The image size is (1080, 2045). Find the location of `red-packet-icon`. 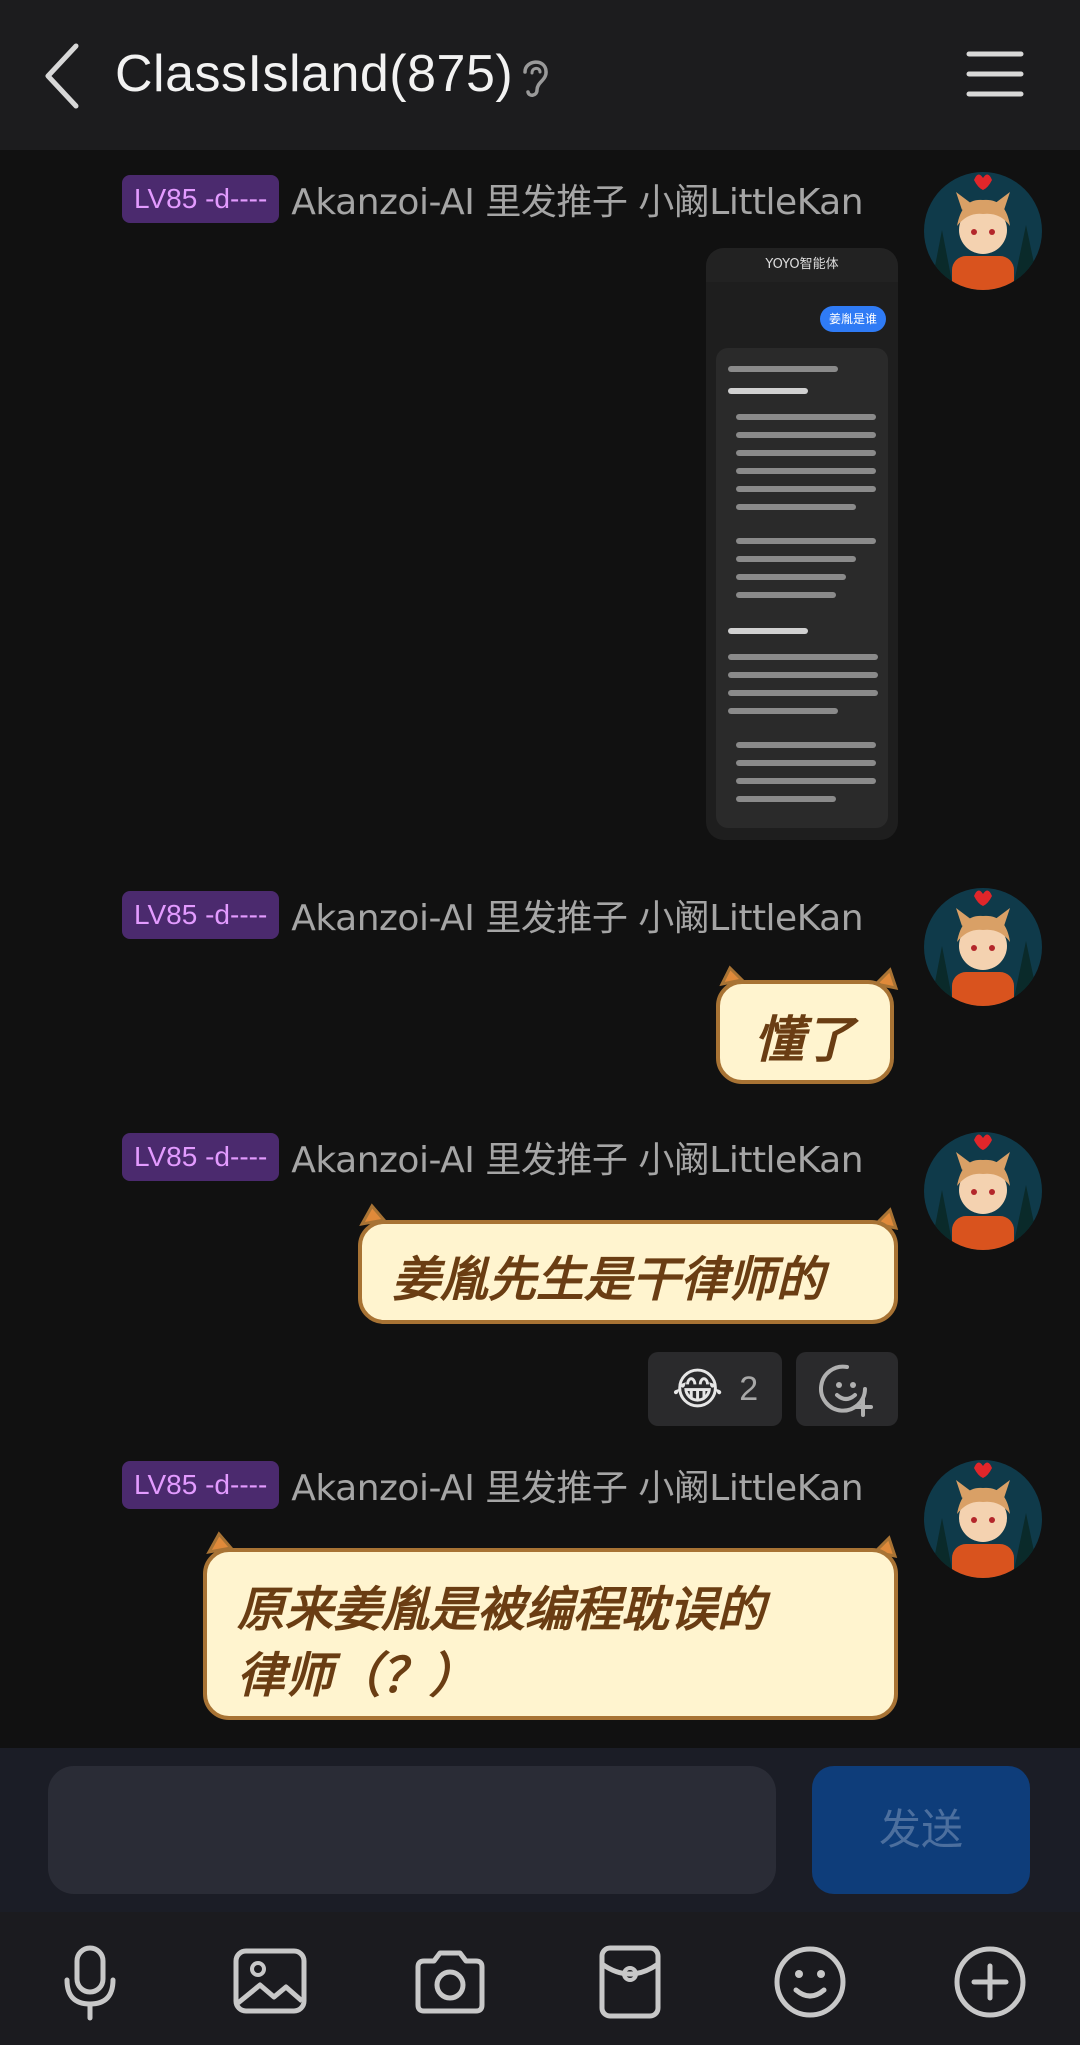

red-packet-icon is located at coordinates (630, 1982).